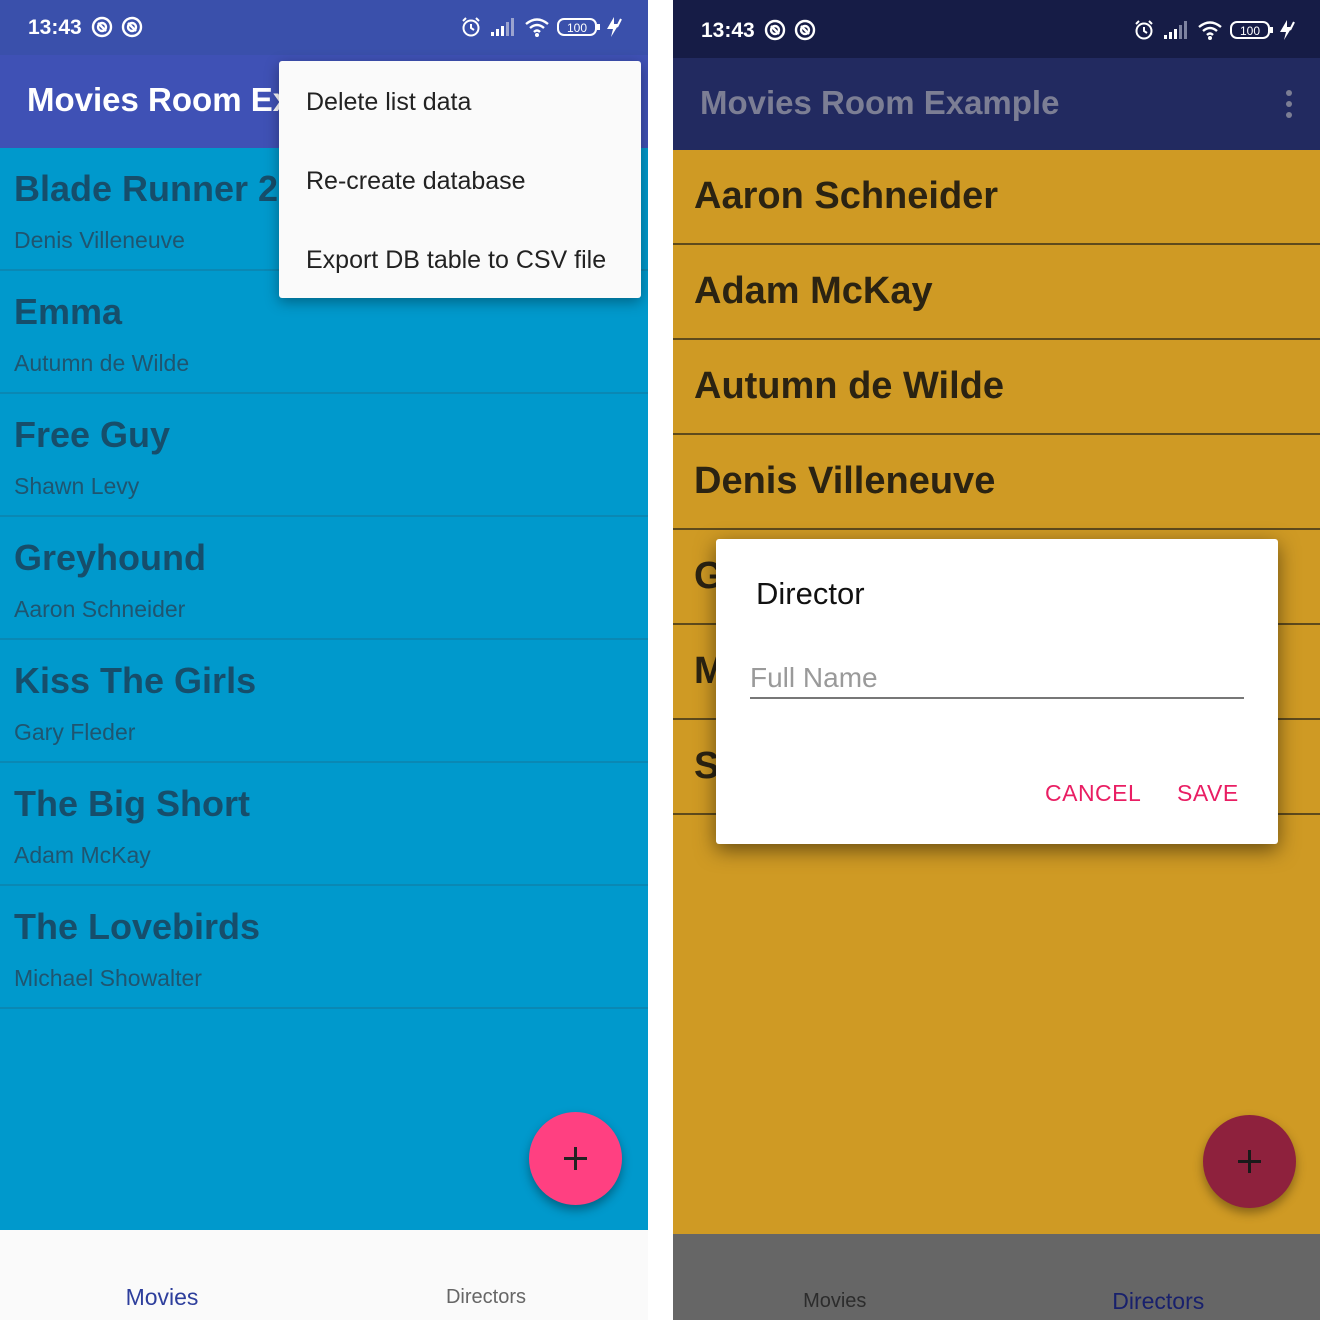 The height and width of the screenshot is (1320, 1320). I want to click on director-name: Aaron Schneider, so click(846, 196).